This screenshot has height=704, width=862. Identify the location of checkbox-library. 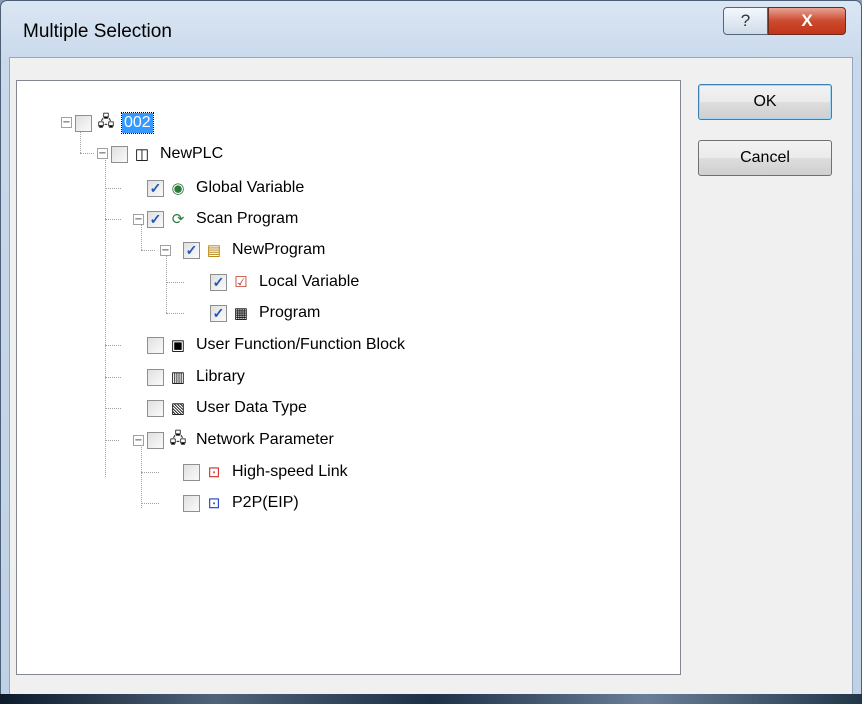
(155, 377).